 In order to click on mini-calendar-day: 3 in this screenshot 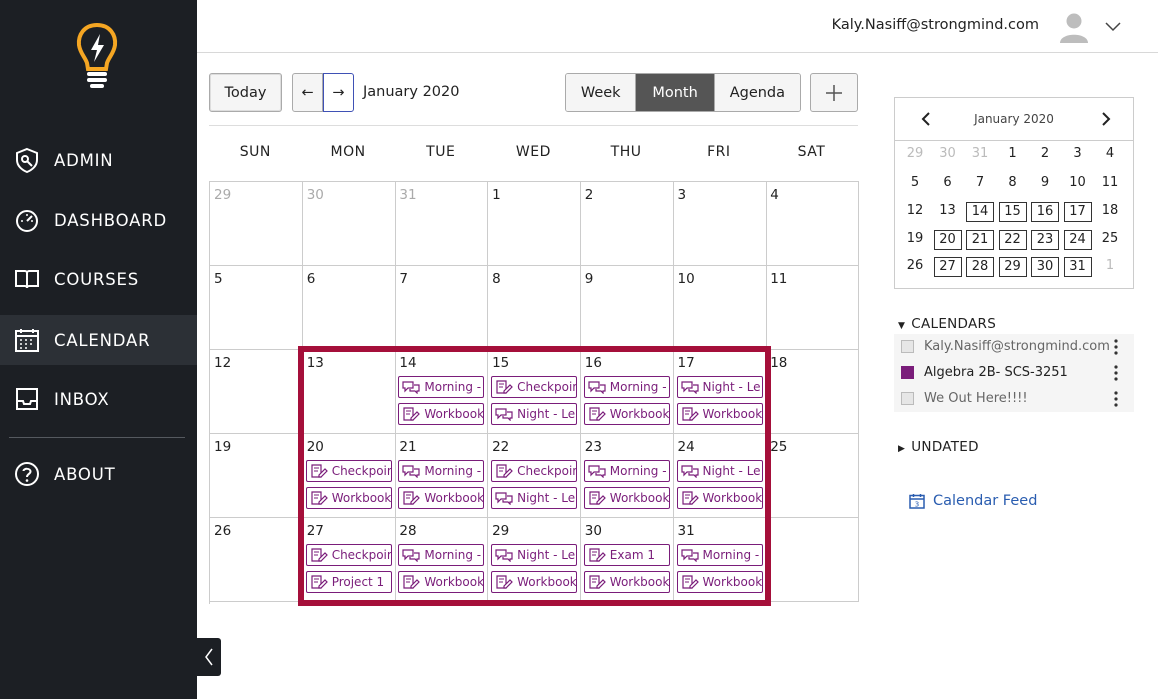, I will do `click(1078, 155)`.